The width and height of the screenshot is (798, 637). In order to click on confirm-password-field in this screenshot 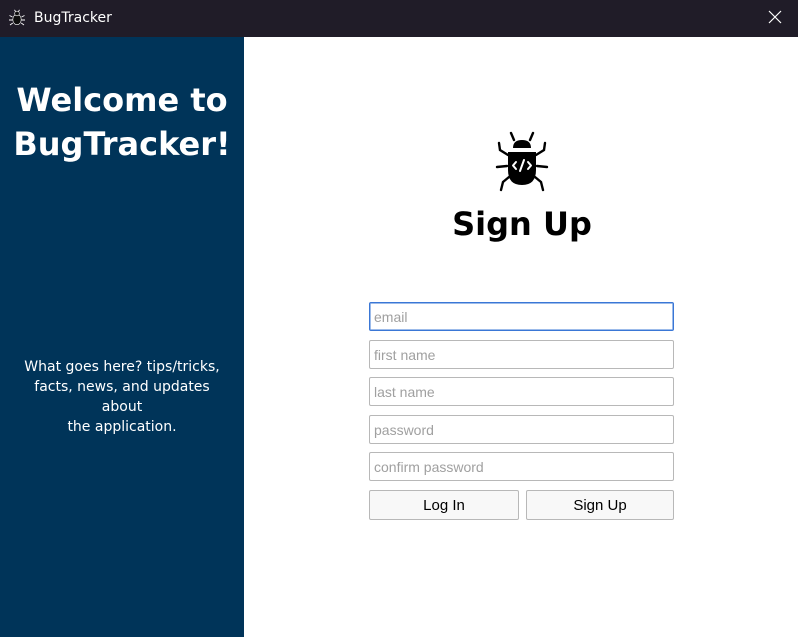, I will do `click(521, 466)`.